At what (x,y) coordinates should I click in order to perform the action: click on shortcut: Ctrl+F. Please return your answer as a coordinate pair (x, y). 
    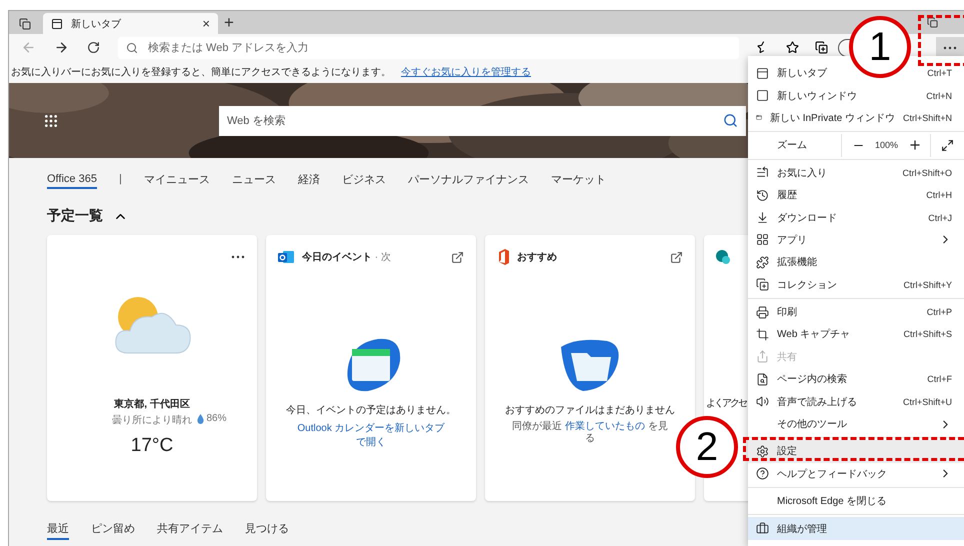
    Looking at the image, I should click on (939, 379).